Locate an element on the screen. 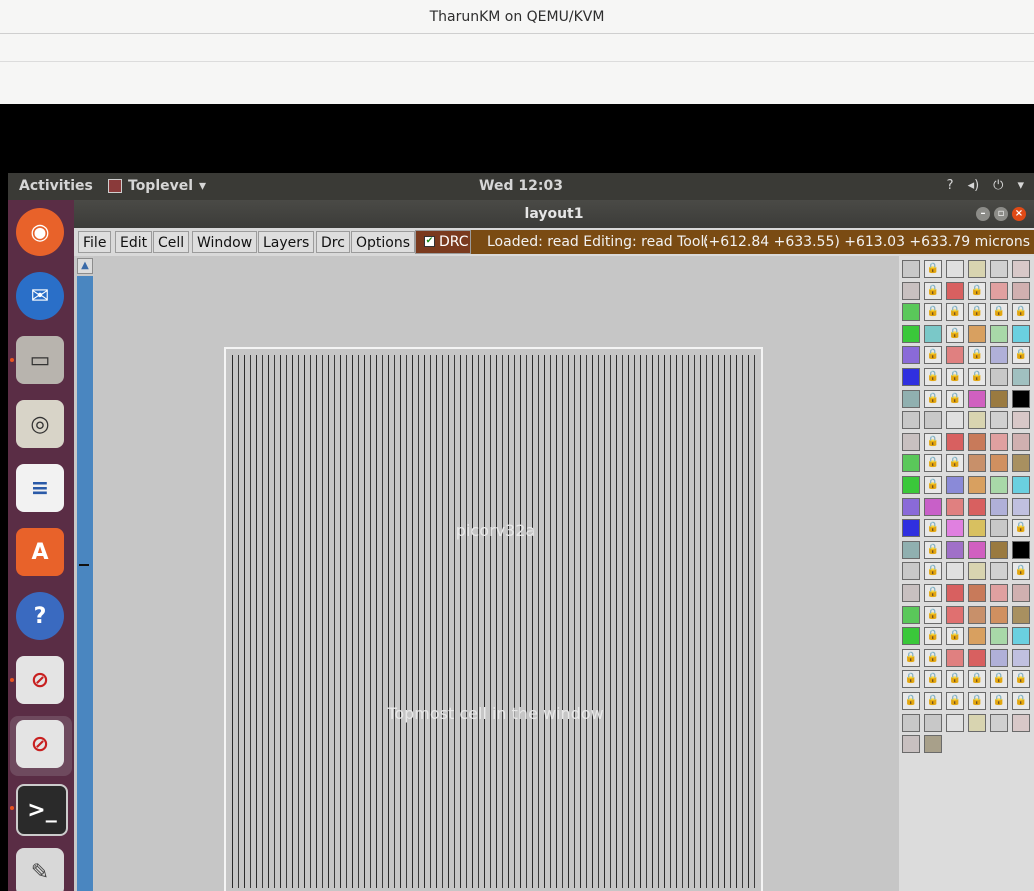 This screenshot has width=1034, height=891. writer-icon: ≡ is located at coordinates (40, 488).